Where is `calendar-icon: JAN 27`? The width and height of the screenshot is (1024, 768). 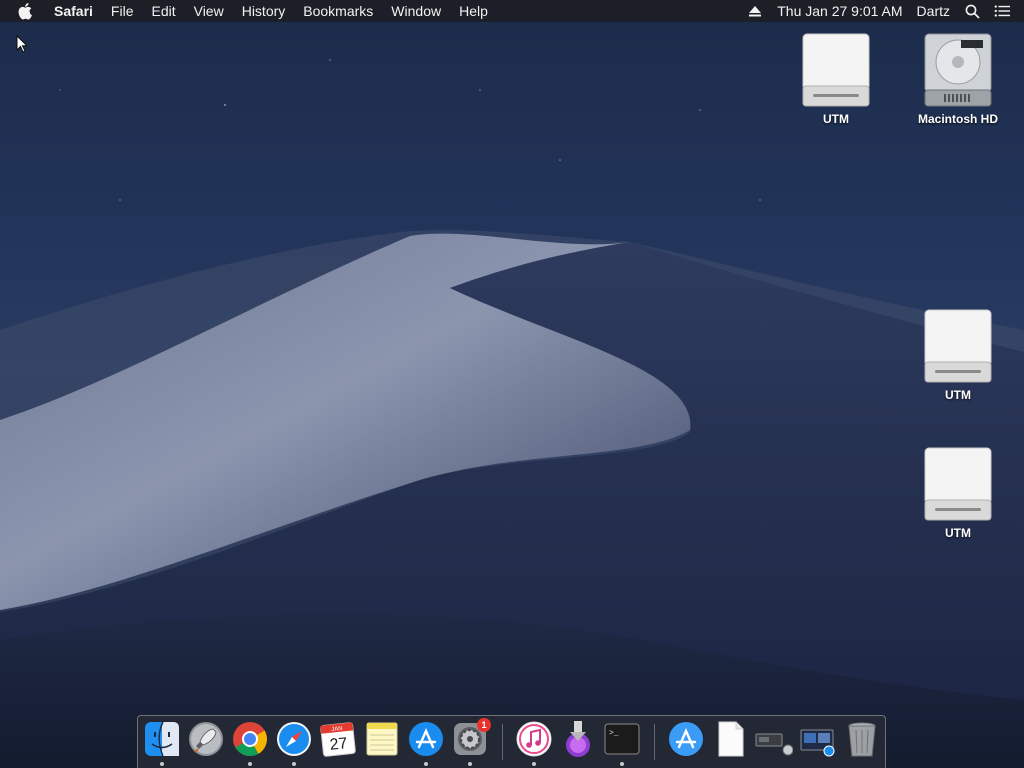
calendar-icon: JAN 27 is located at coordinates (338, 739).